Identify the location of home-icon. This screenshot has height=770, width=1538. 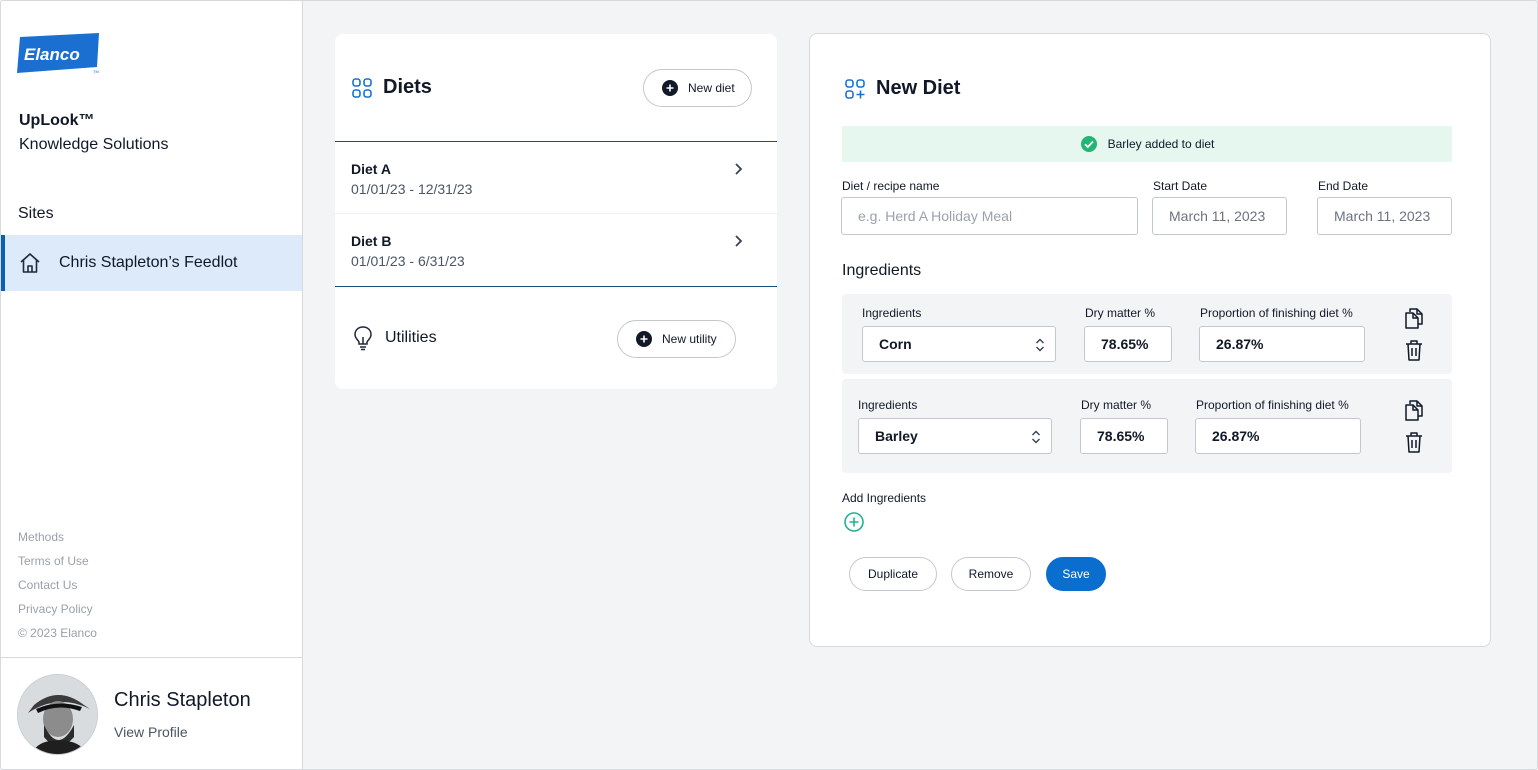
(30, 263).